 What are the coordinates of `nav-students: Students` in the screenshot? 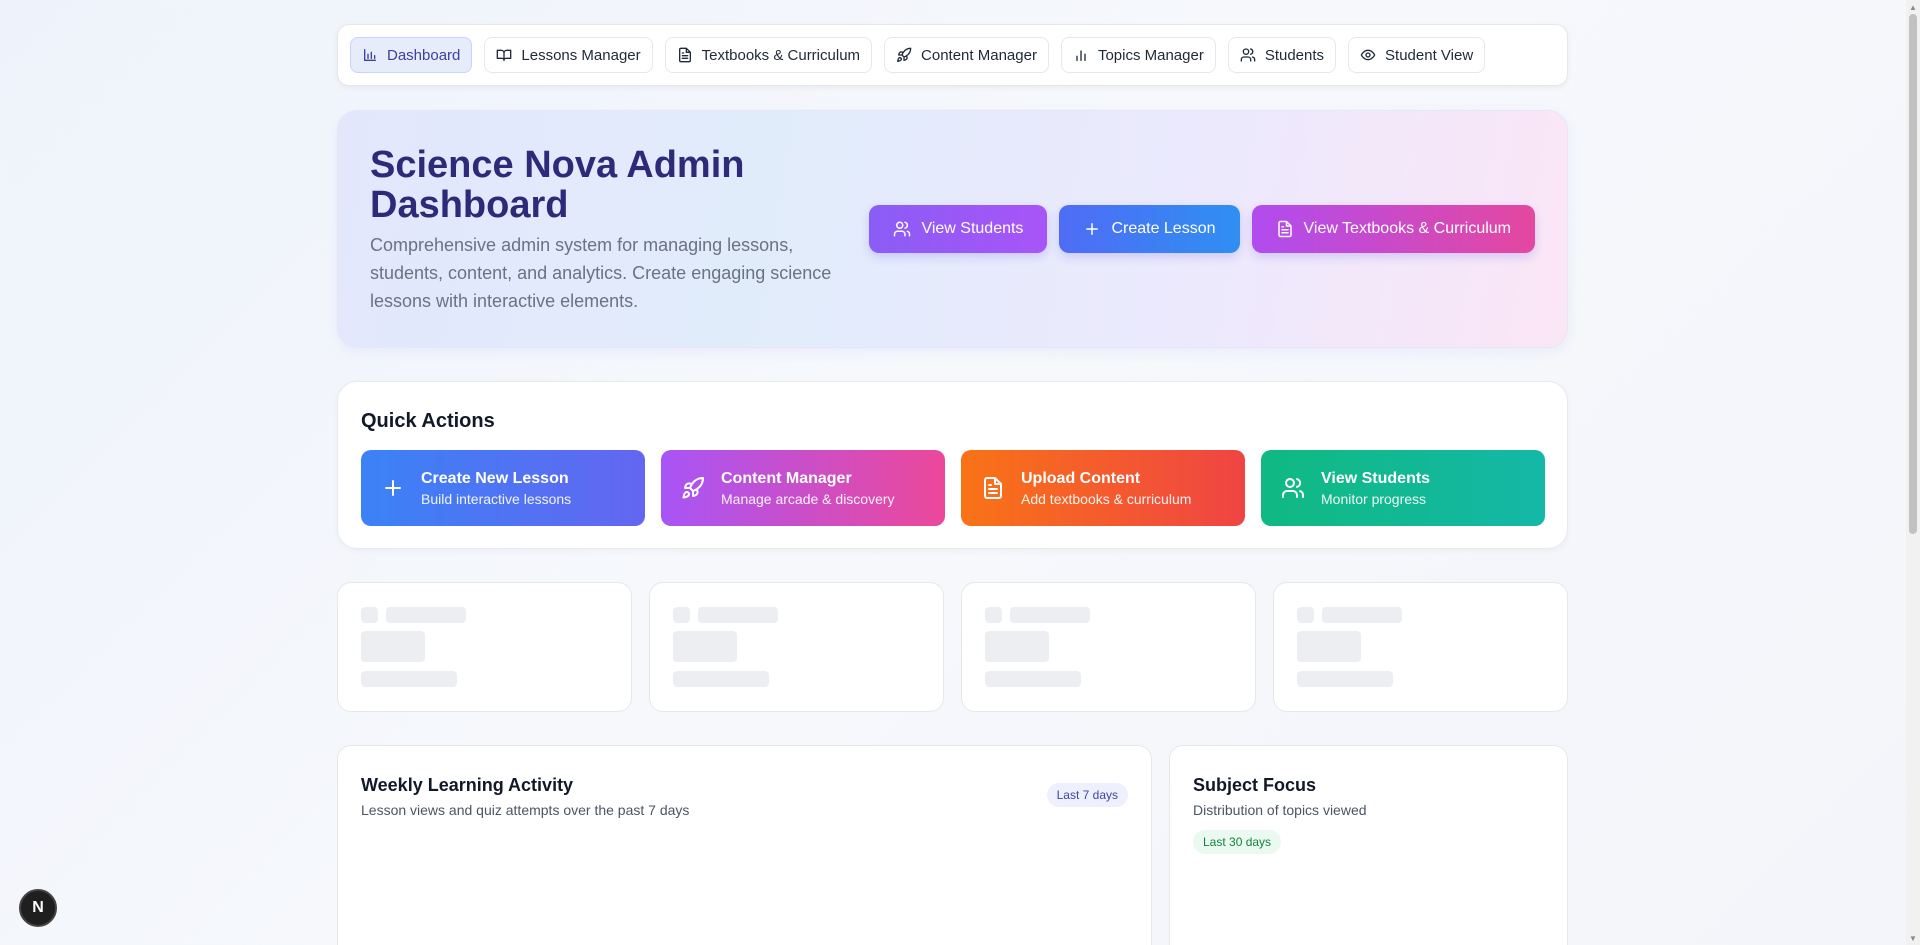 It's located at (1282, 55).